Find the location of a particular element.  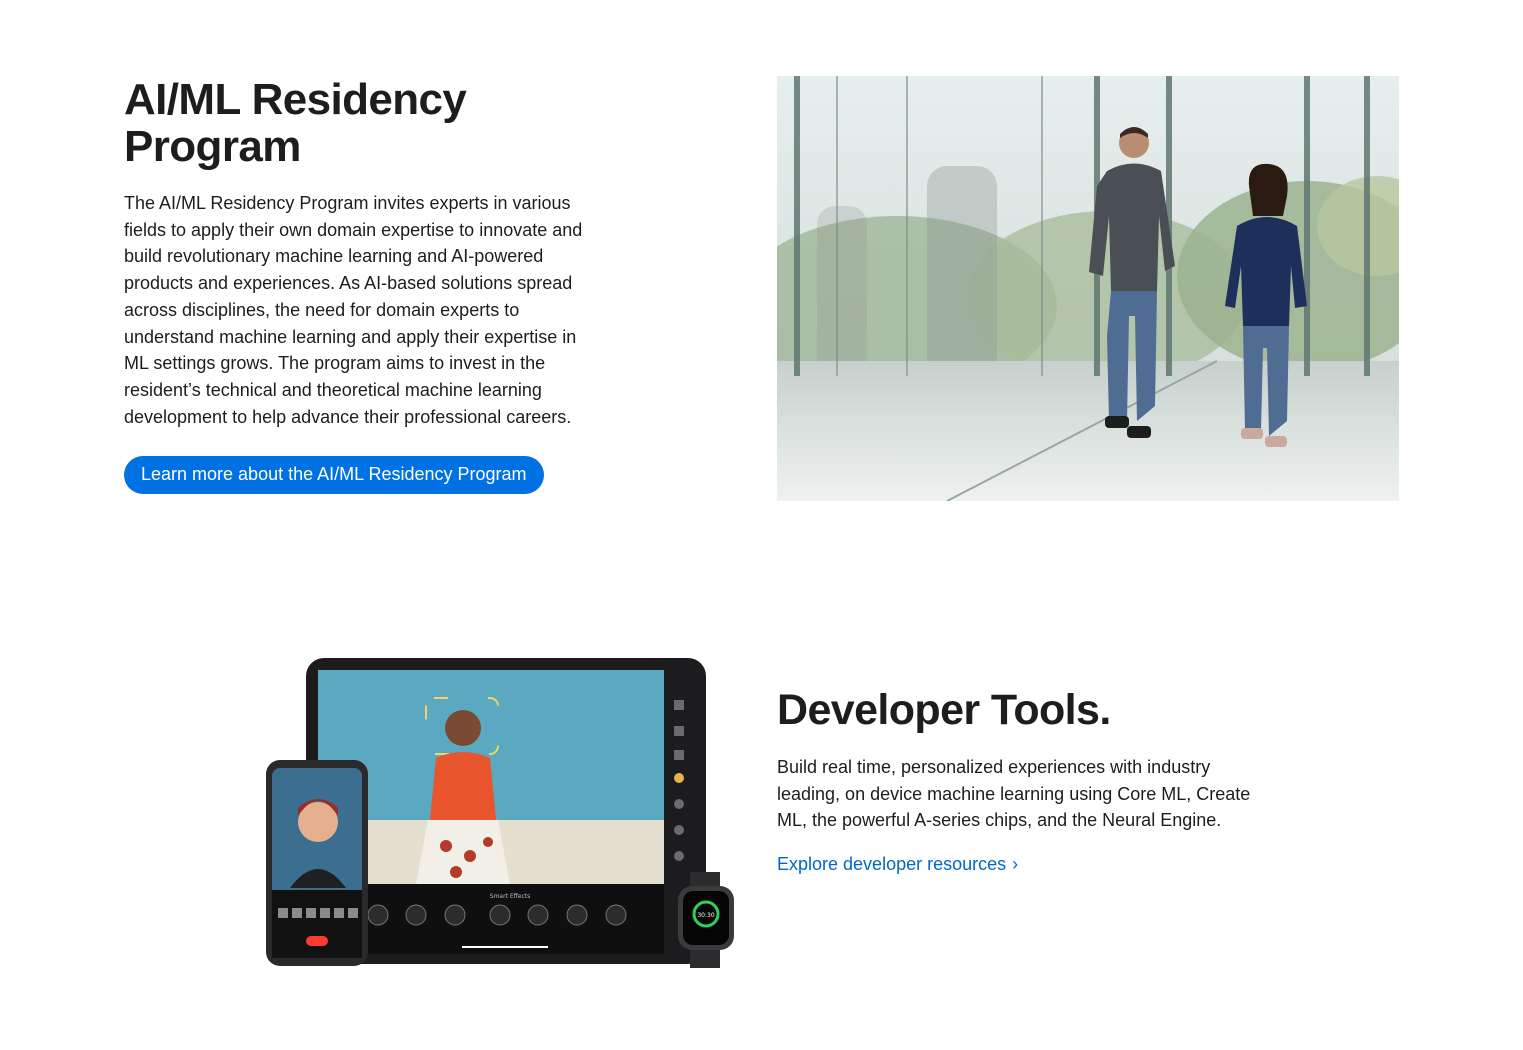

residency-title-line1: AI/ML Residency is located at coordinates (295, 99).